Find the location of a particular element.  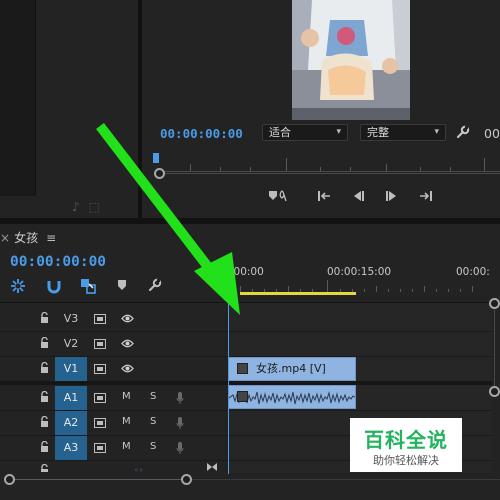

go-to-in-button is located at coordinates (324, 198).